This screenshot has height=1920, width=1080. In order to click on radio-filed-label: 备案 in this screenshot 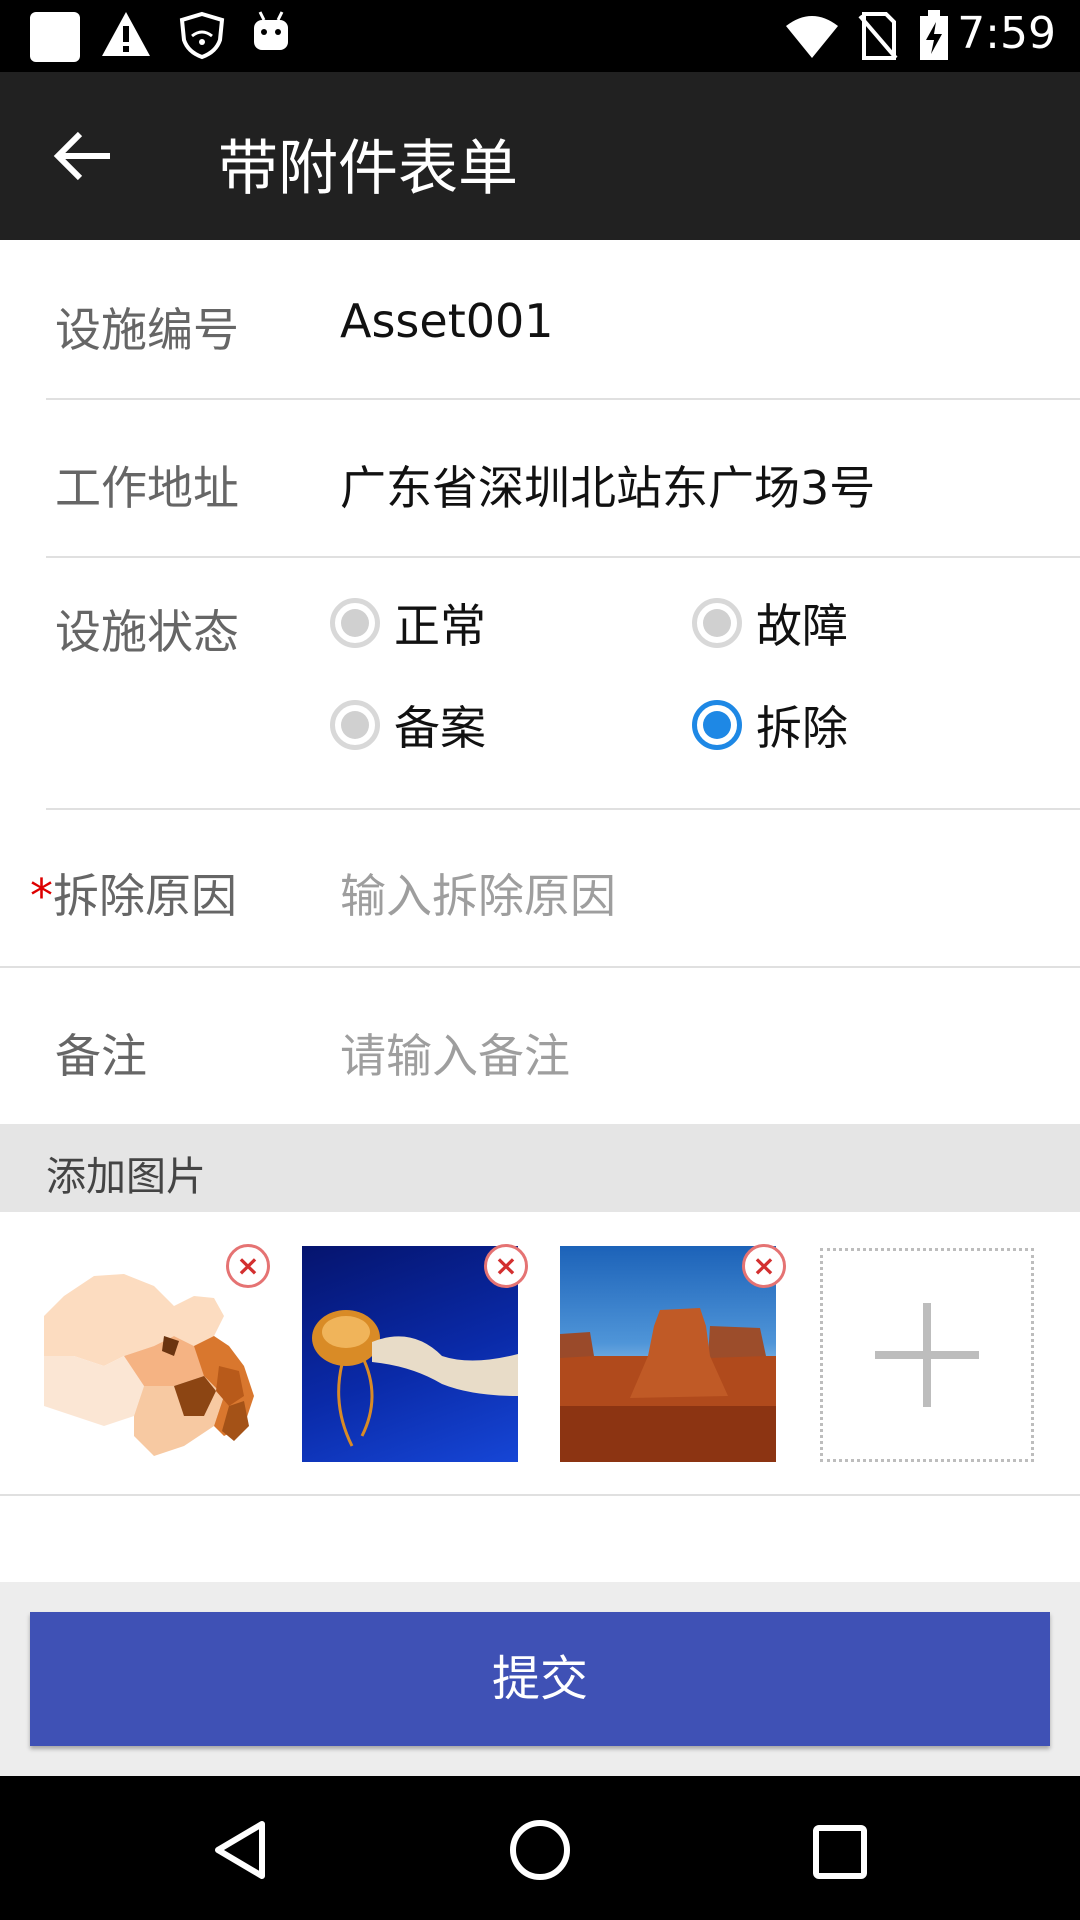, I will do `click(440, 728)`.